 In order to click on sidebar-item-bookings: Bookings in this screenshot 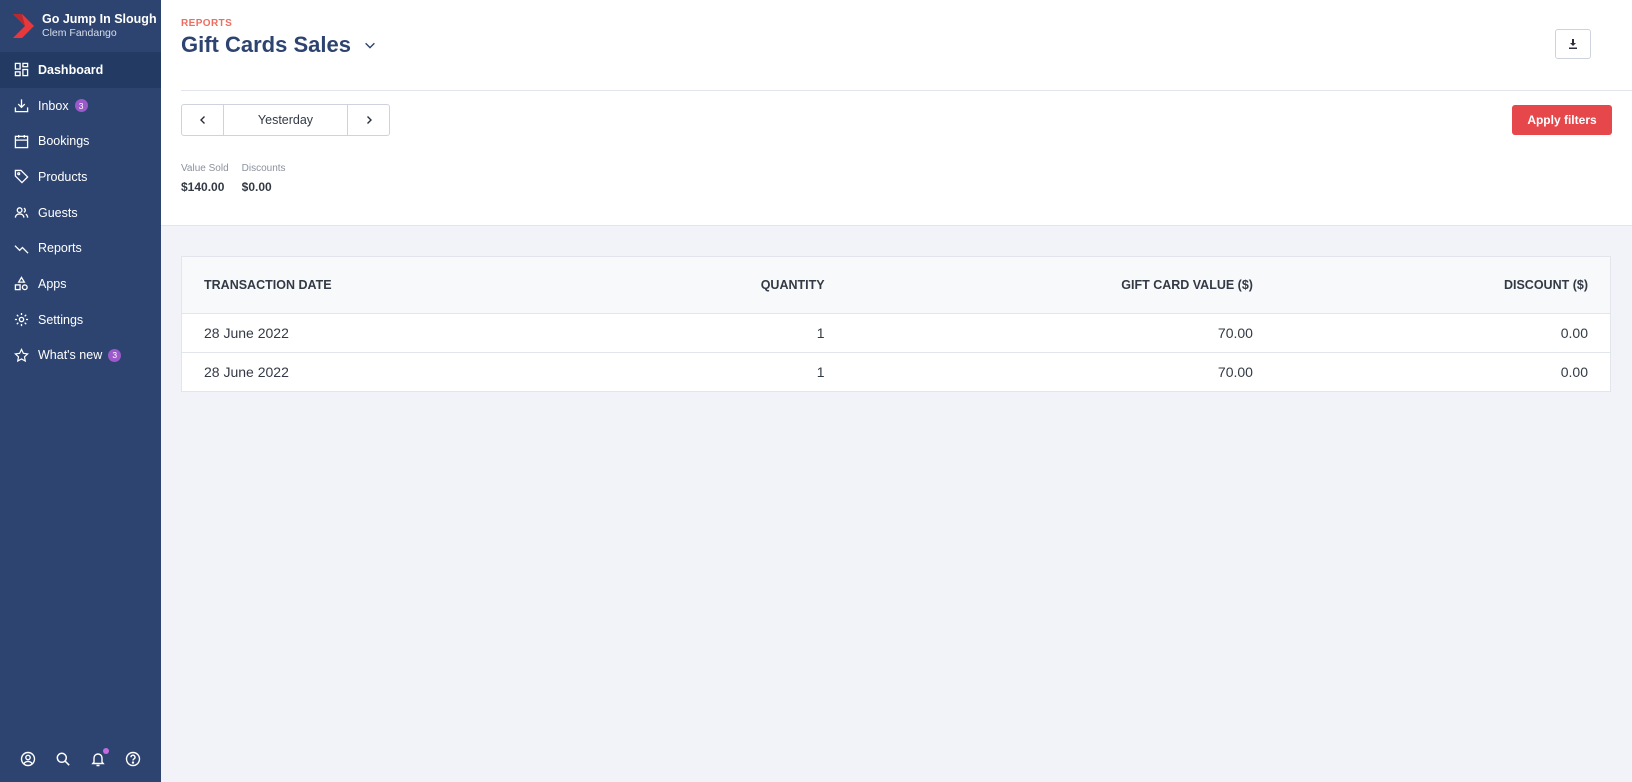, I will do `click(80, 141)`.